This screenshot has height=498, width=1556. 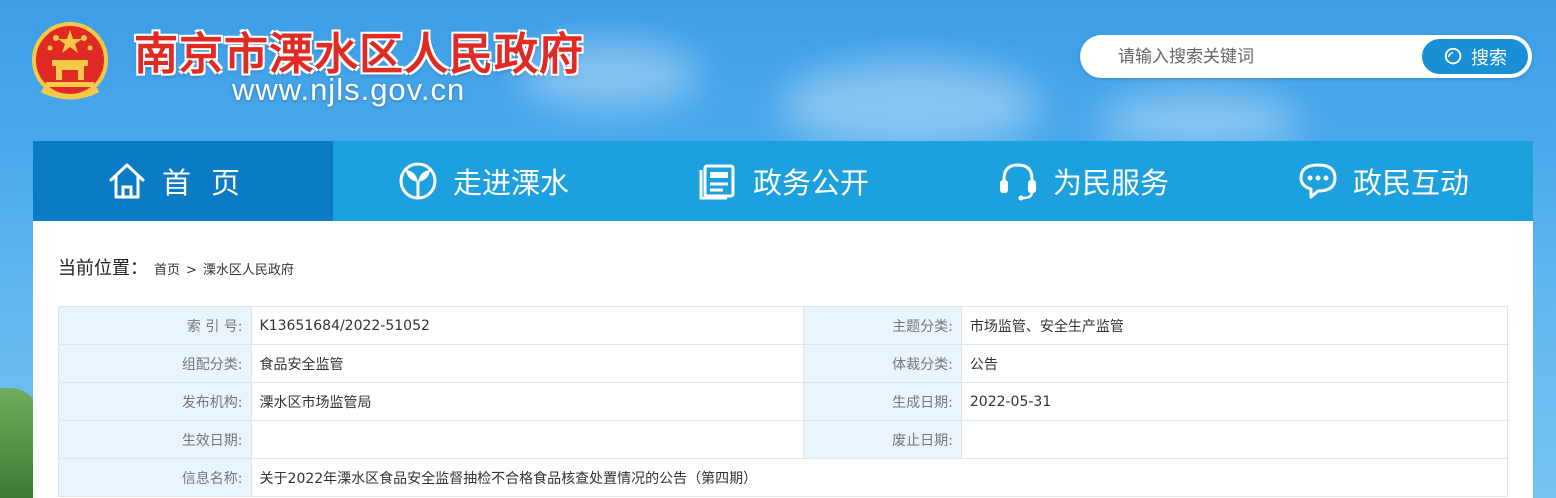 What do you see at coordinates (510, 183) in the screenshot?
I see `nav-label-about: 走进溧水` at bounding box center [510, 183].